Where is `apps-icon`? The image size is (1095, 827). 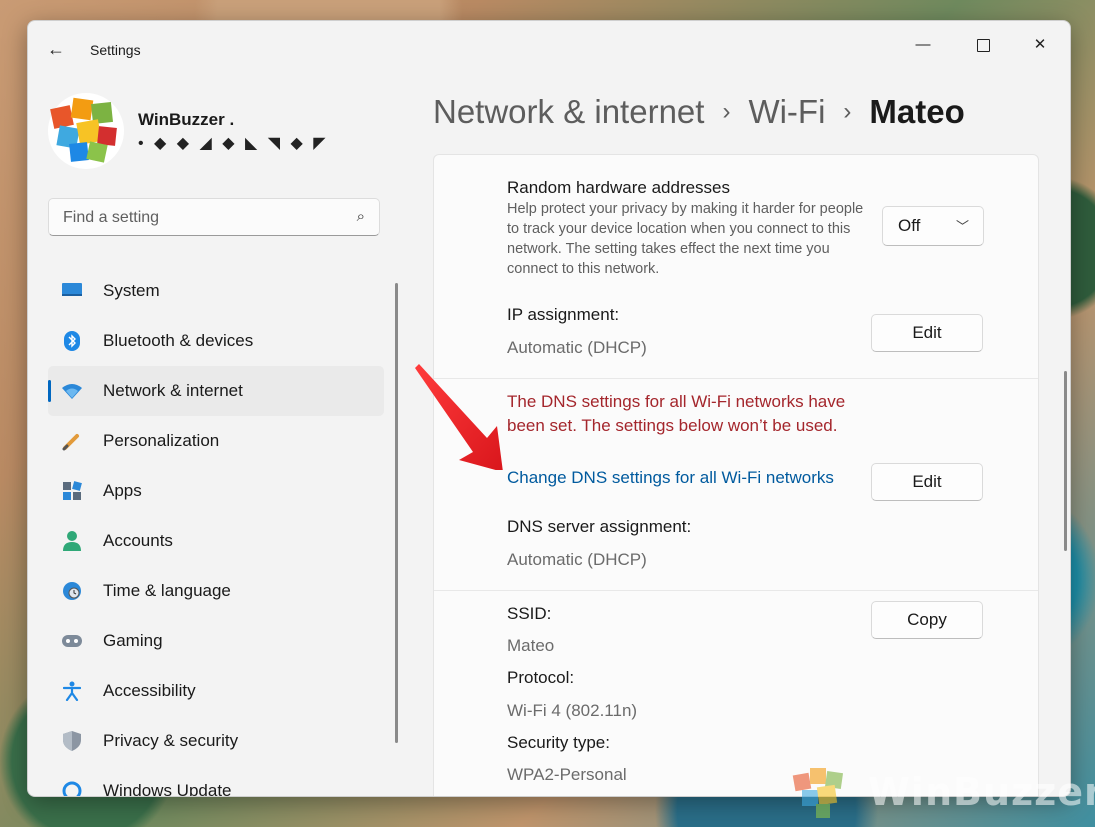 apps-icon is located at coordinates (72, 491).